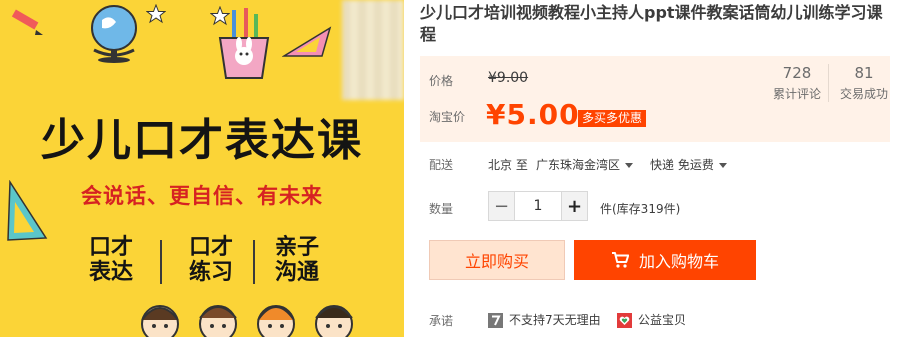 The height and width of the screenshot is (357, 900). Describe the element at coordinates (202, 196) in the screenshot. I see `hero-subtitle: 会说话、更自信、有未来` at that location.